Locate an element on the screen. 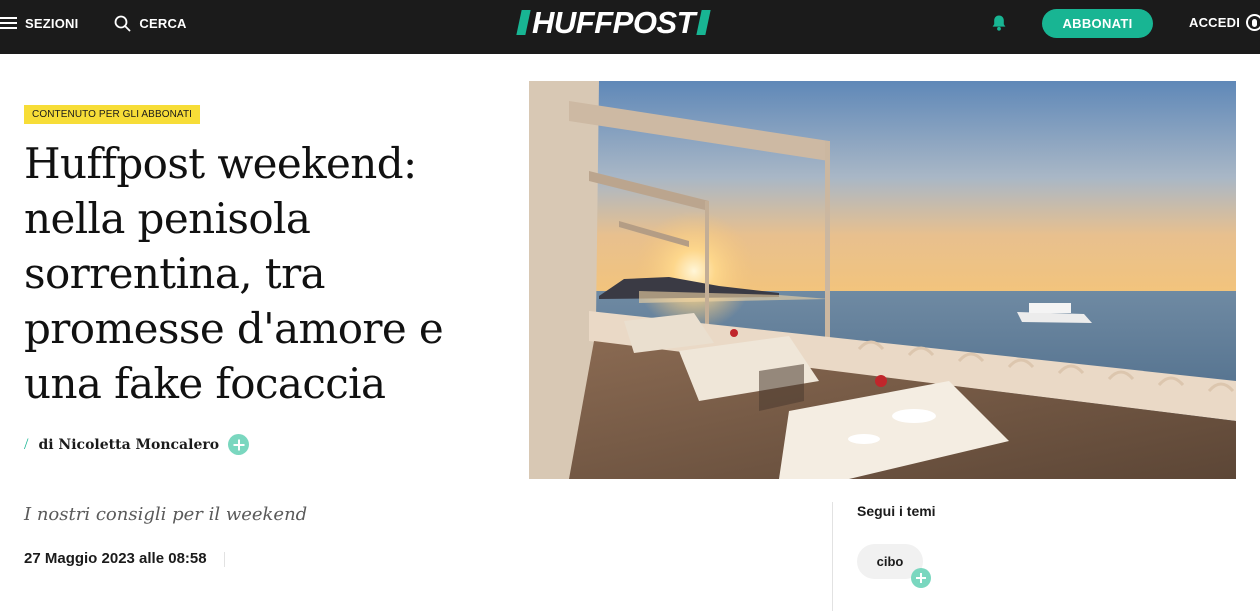 The width and height of the screenshot is (1260, 611). follow-topic-plus-icon is located at coordinates (921, 578).